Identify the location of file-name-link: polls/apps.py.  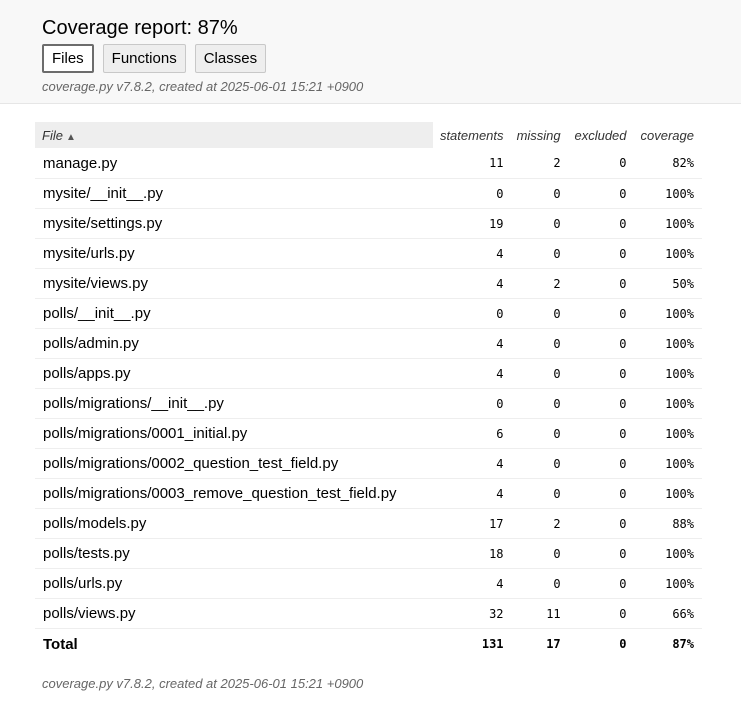
(234, 373).